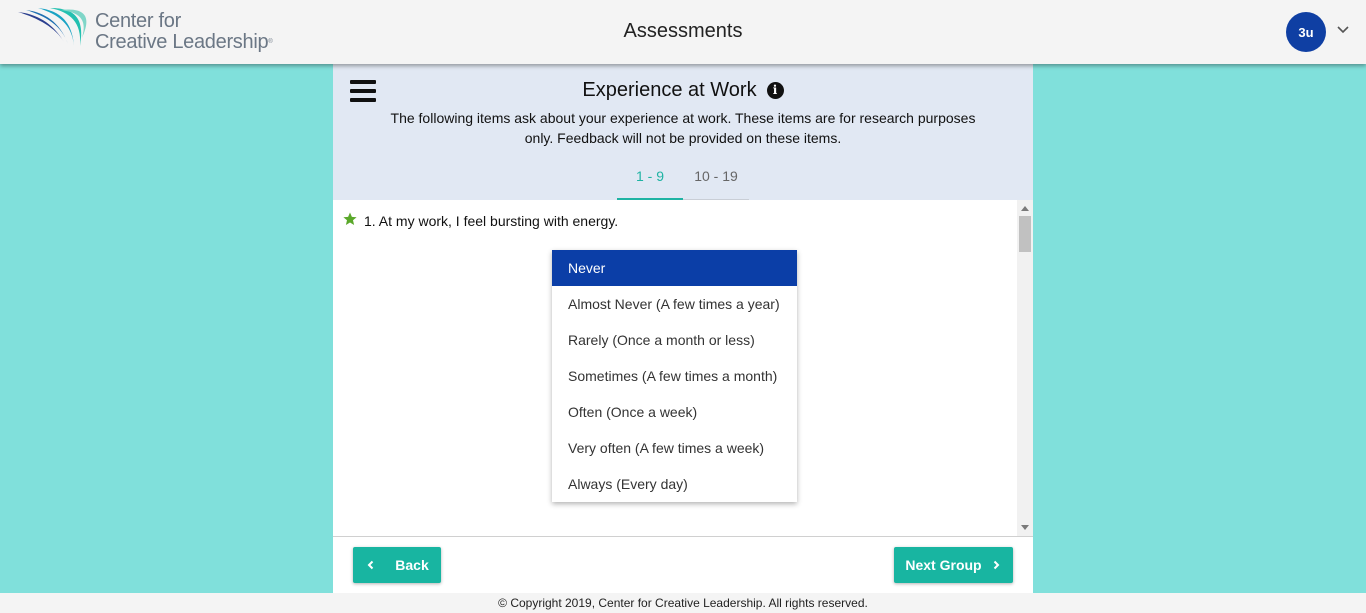 Image resolution: width=1366 pixels, height=613 pixels. What do you see at coordinates (674, 448) in the screenshot?
I see `option-very-often: Very often (A few times a week)` at bounding box center [674, 448].